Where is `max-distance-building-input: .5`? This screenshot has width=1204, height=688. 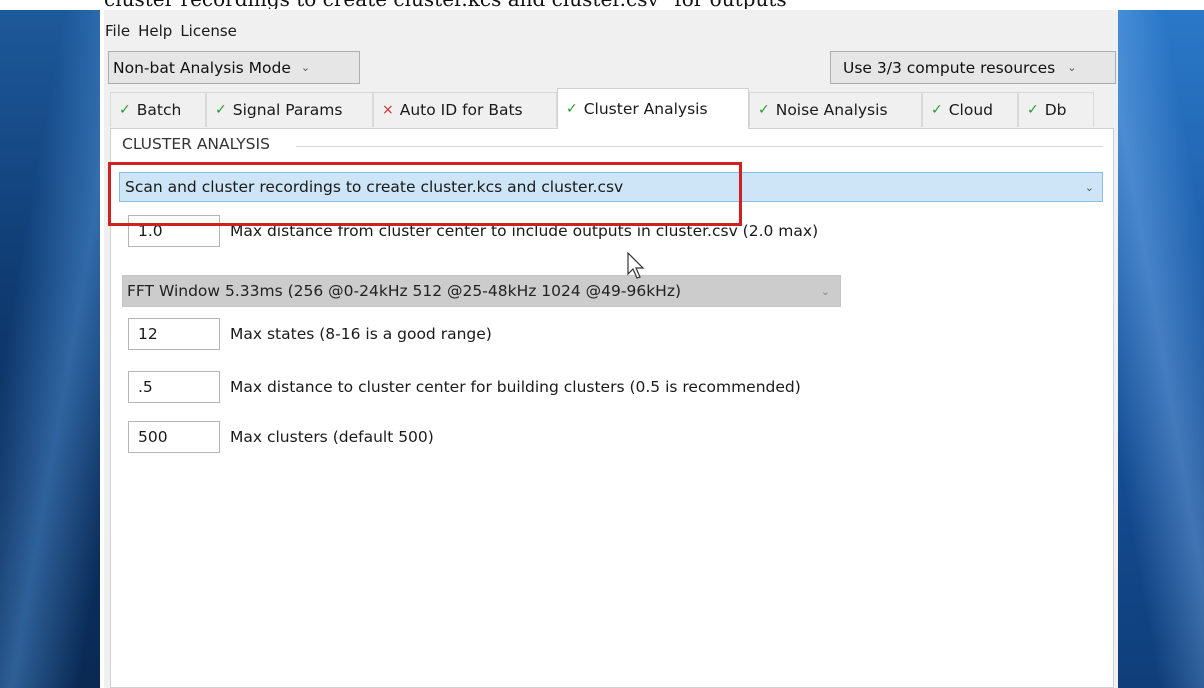
max-distance-building-input: .5 is located at coordinates (174, 387).